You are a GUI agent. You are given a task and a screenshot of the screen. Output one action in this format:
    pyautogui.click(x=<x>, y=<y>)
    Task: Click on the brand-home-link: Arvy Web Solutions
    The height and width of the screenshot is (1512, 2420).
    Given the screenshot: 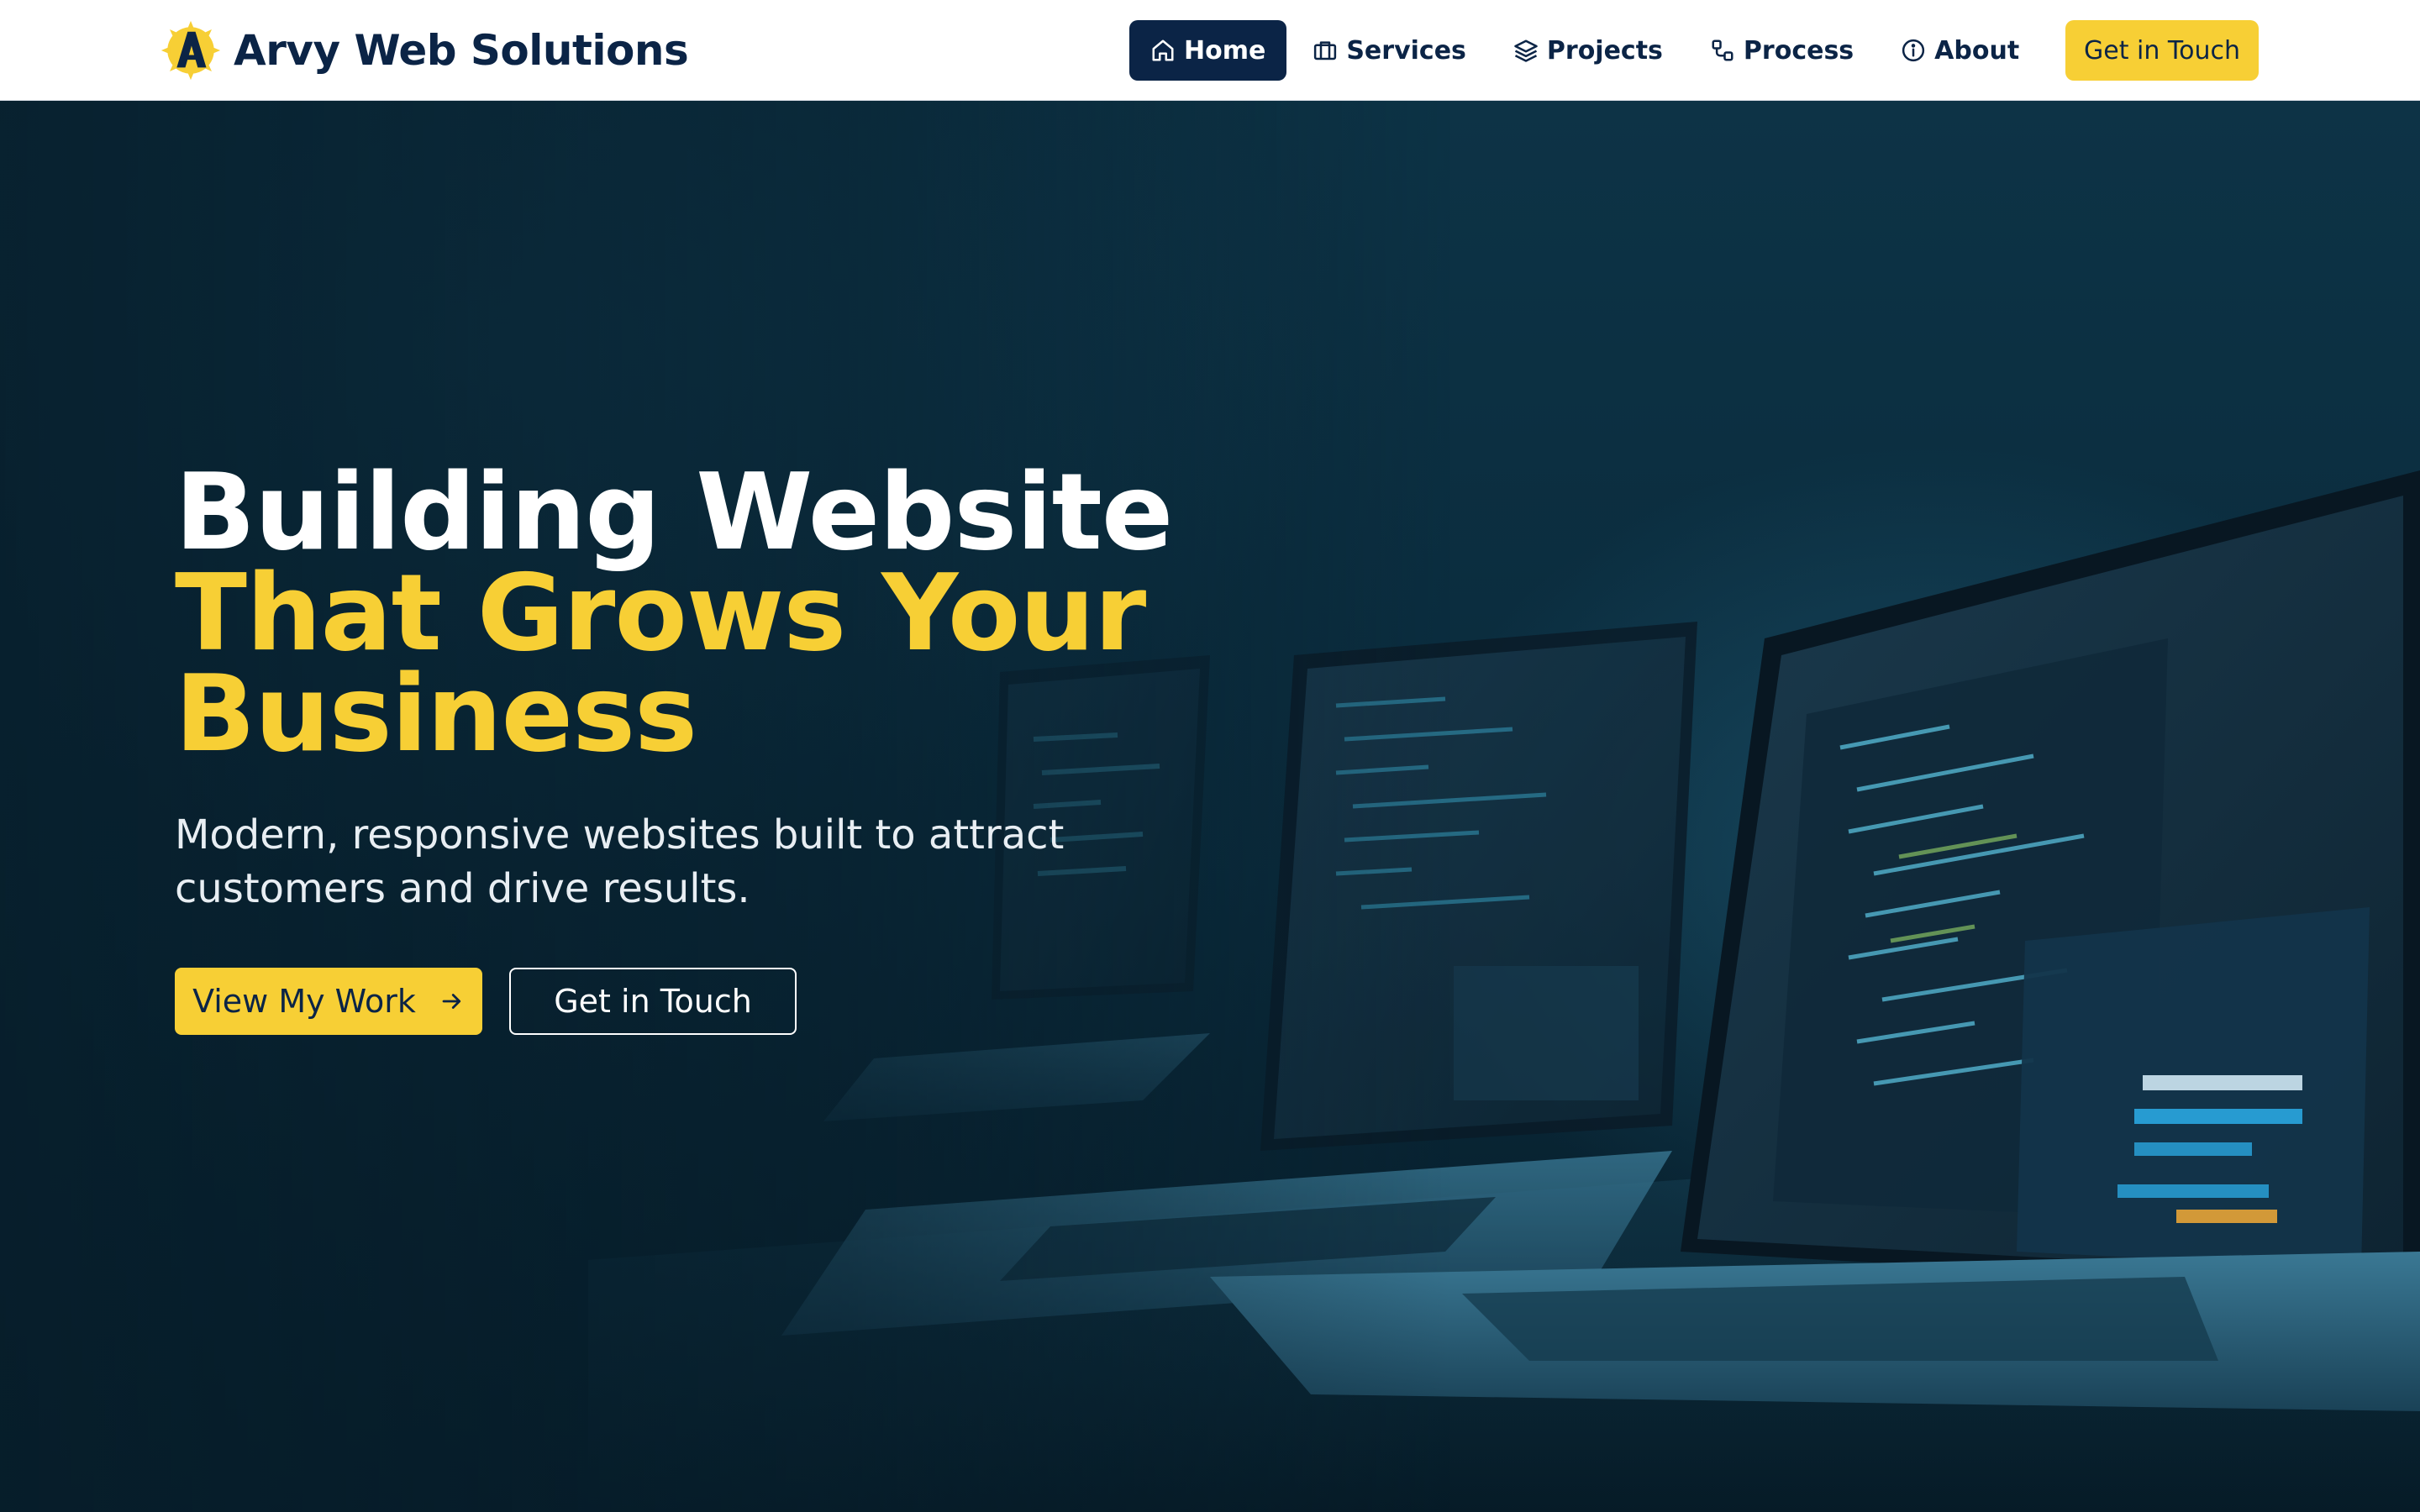 What is the action you would take?
    pyautogui.click(x=424, y=50)
    